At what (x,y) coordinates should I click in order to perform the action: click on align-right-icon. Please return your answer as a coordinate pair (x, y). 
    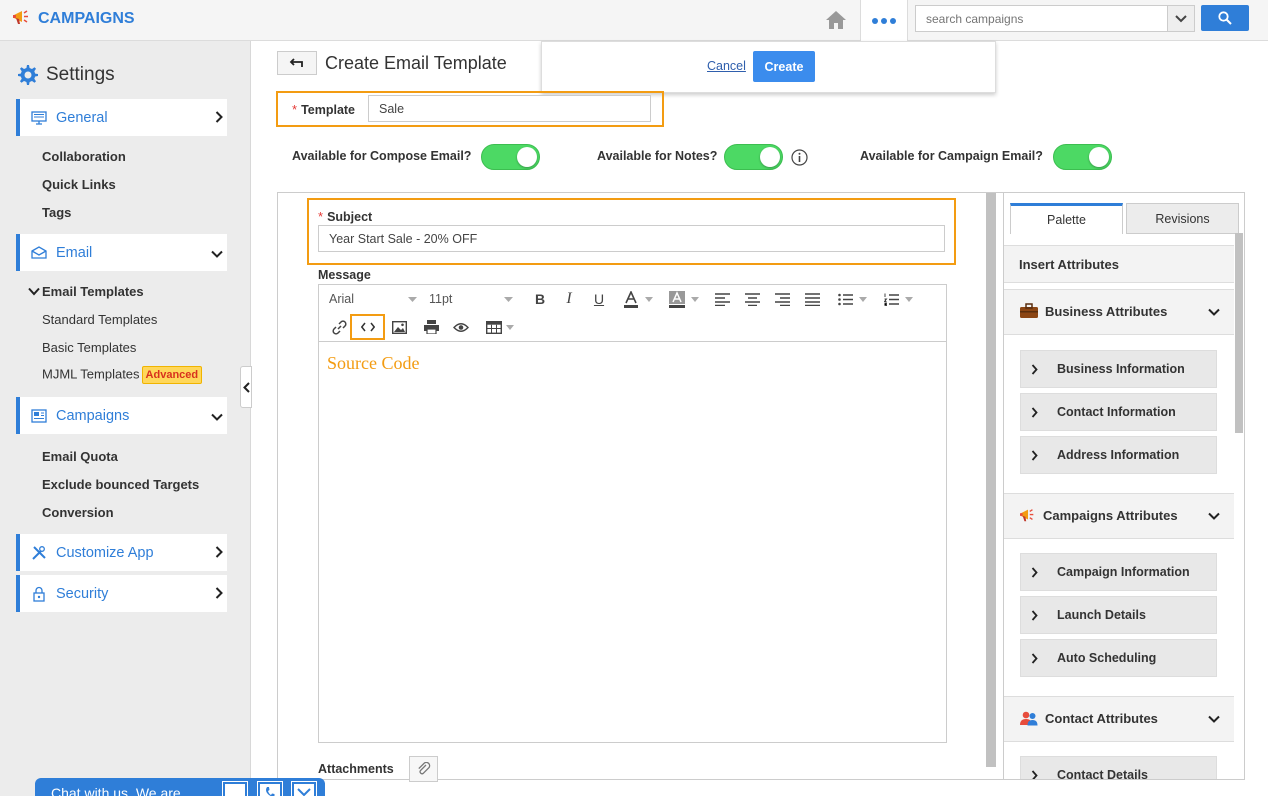
    Looking at the image, I should click on (782, 299).